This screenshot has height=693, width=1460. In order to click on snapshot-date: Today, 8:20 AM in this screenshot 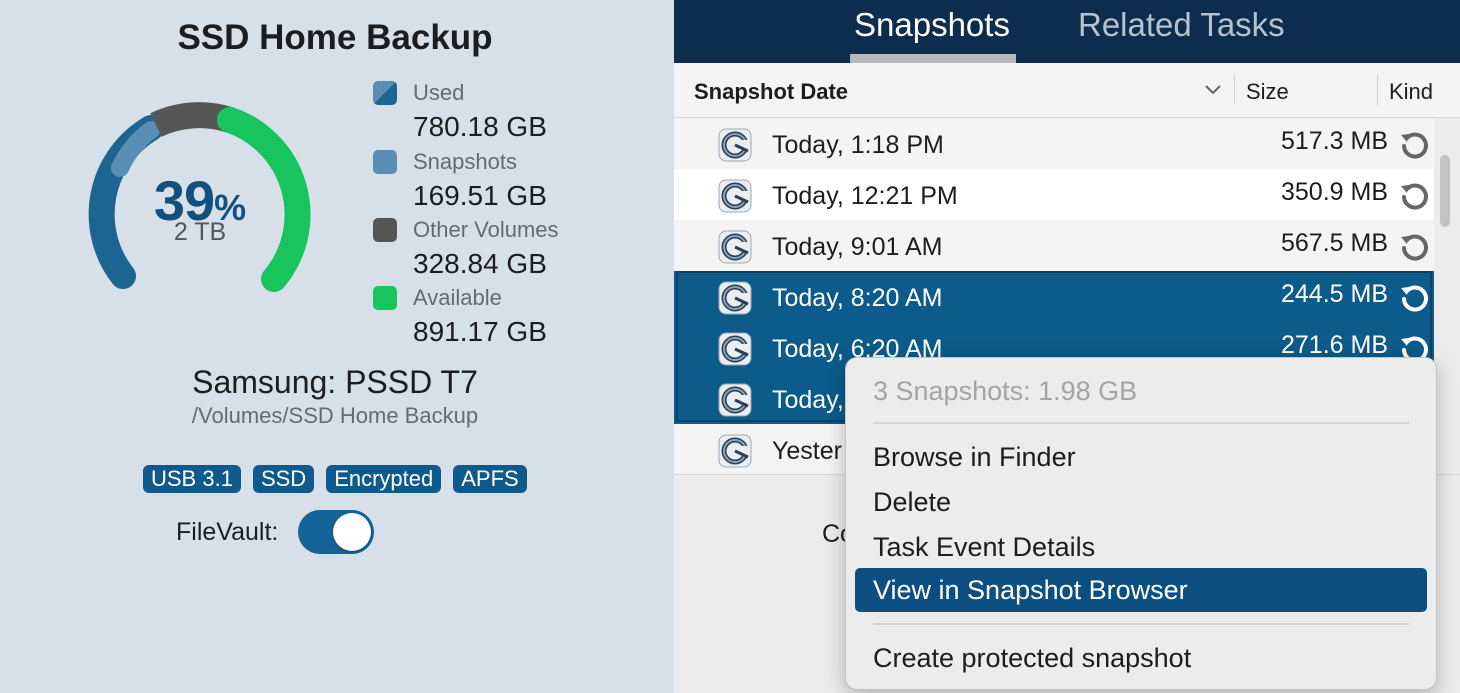, I will do `click(857, 298)`.